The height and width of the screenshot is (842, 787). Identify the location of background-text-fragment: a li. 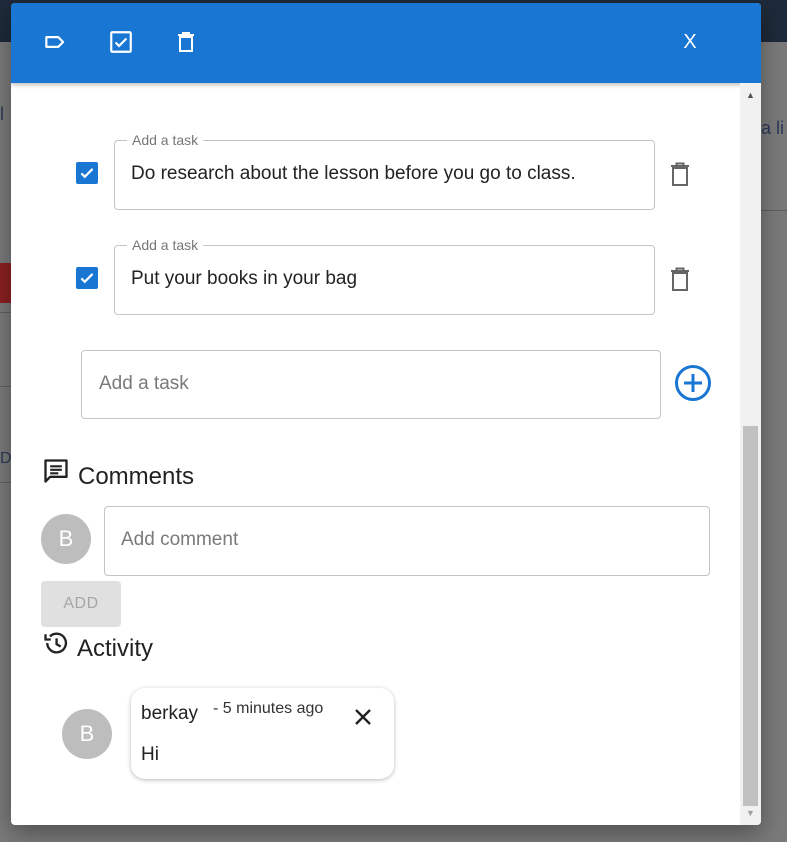
(773, 128).